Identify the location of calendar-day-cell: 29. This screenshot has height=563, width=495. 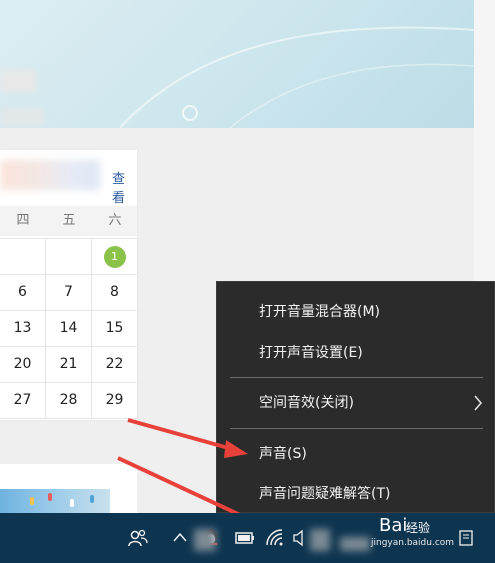
(115, 400).